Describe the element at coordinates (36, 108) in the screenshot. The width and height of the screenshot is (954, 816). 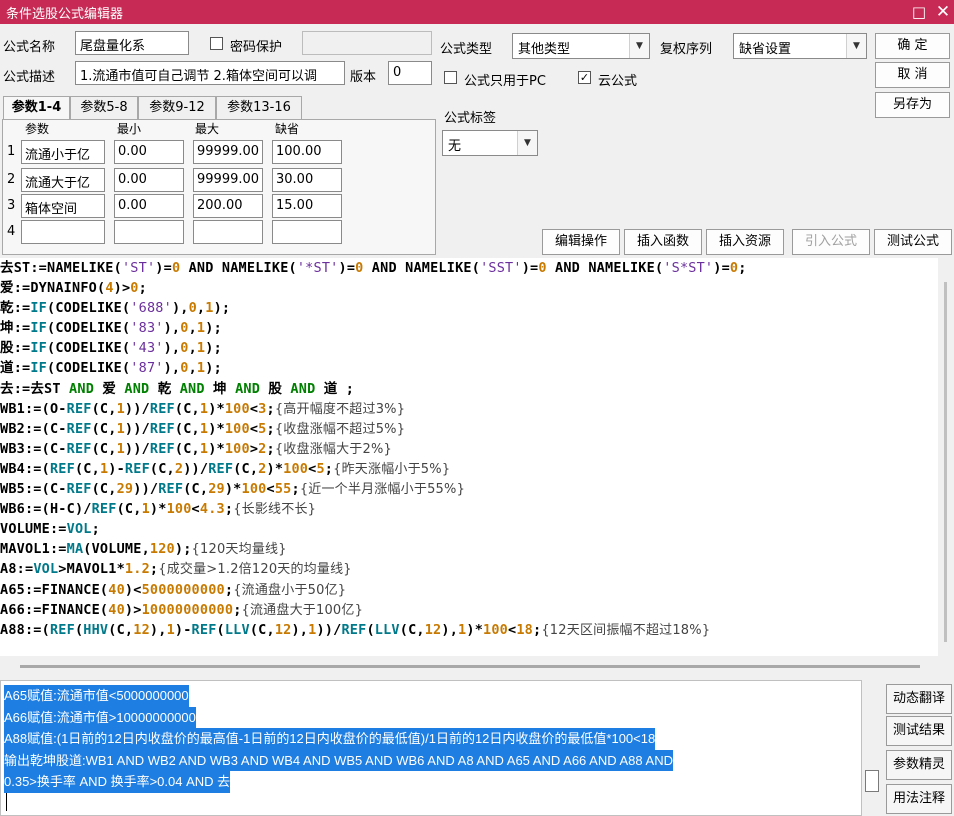
I see `tab-params-1-4: 参数1-4` at that location.